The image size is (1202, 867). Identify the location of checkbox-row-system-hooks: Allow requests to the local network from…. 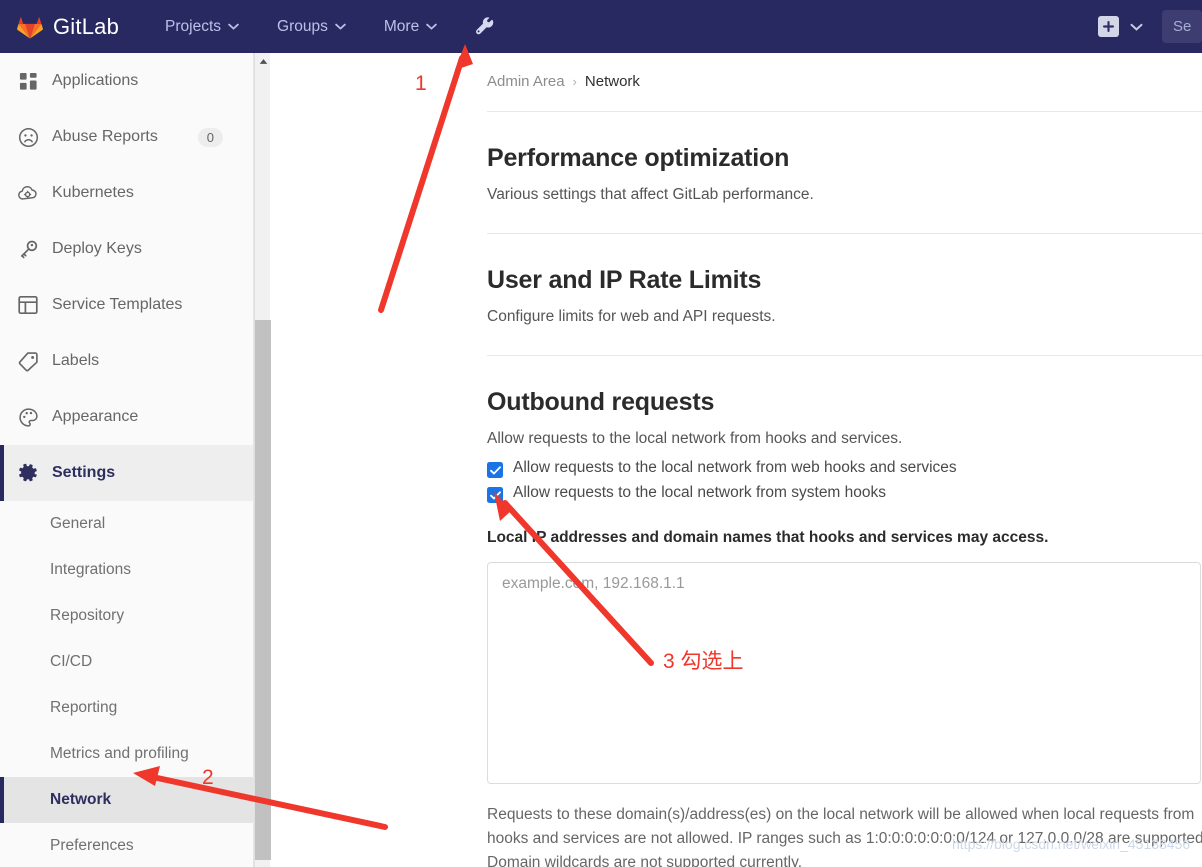
(844, 493).